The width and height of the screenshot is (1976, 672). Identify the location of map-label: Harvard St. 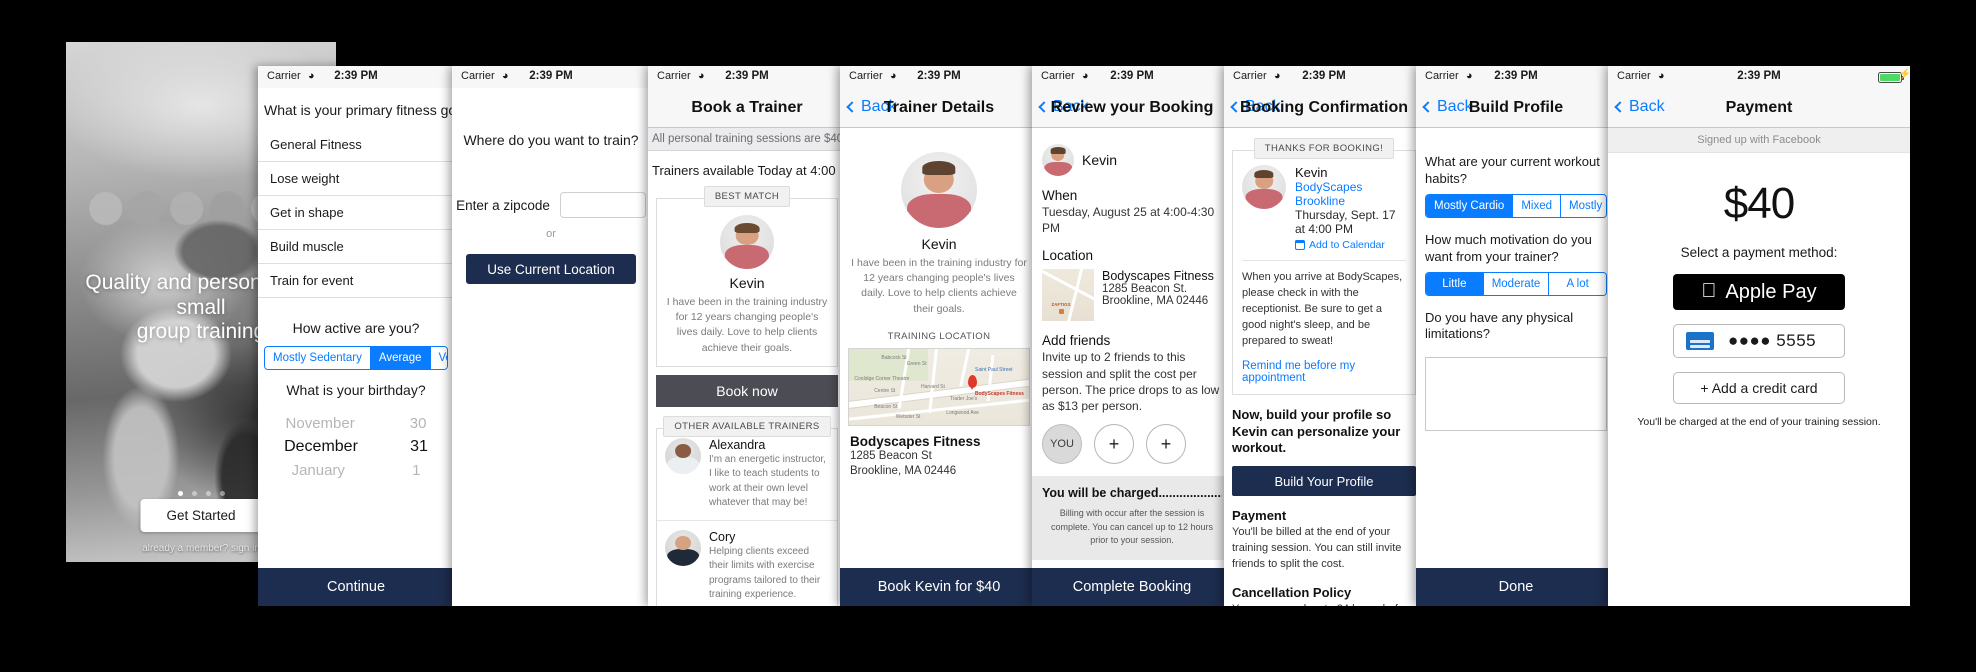
(933, 386).